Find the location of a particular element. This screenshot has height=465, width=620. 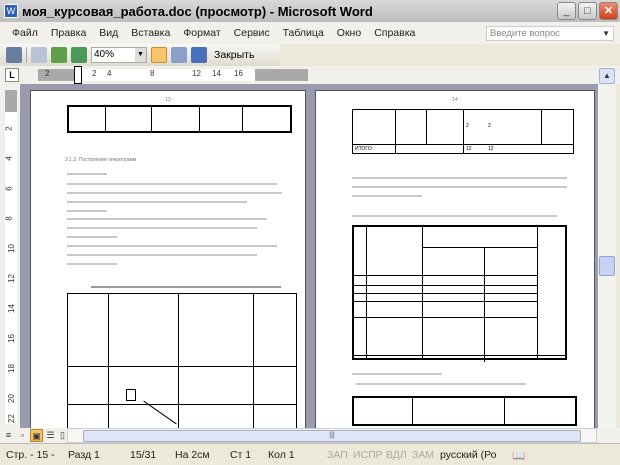

status-pages: 15/31 is located at coordinates (143, 455).